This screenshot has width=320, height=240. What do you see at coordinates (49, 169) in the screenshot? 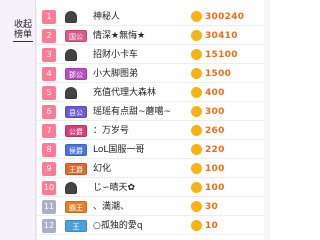
I see `rank-number: 9` at bounding box center [49, 169].